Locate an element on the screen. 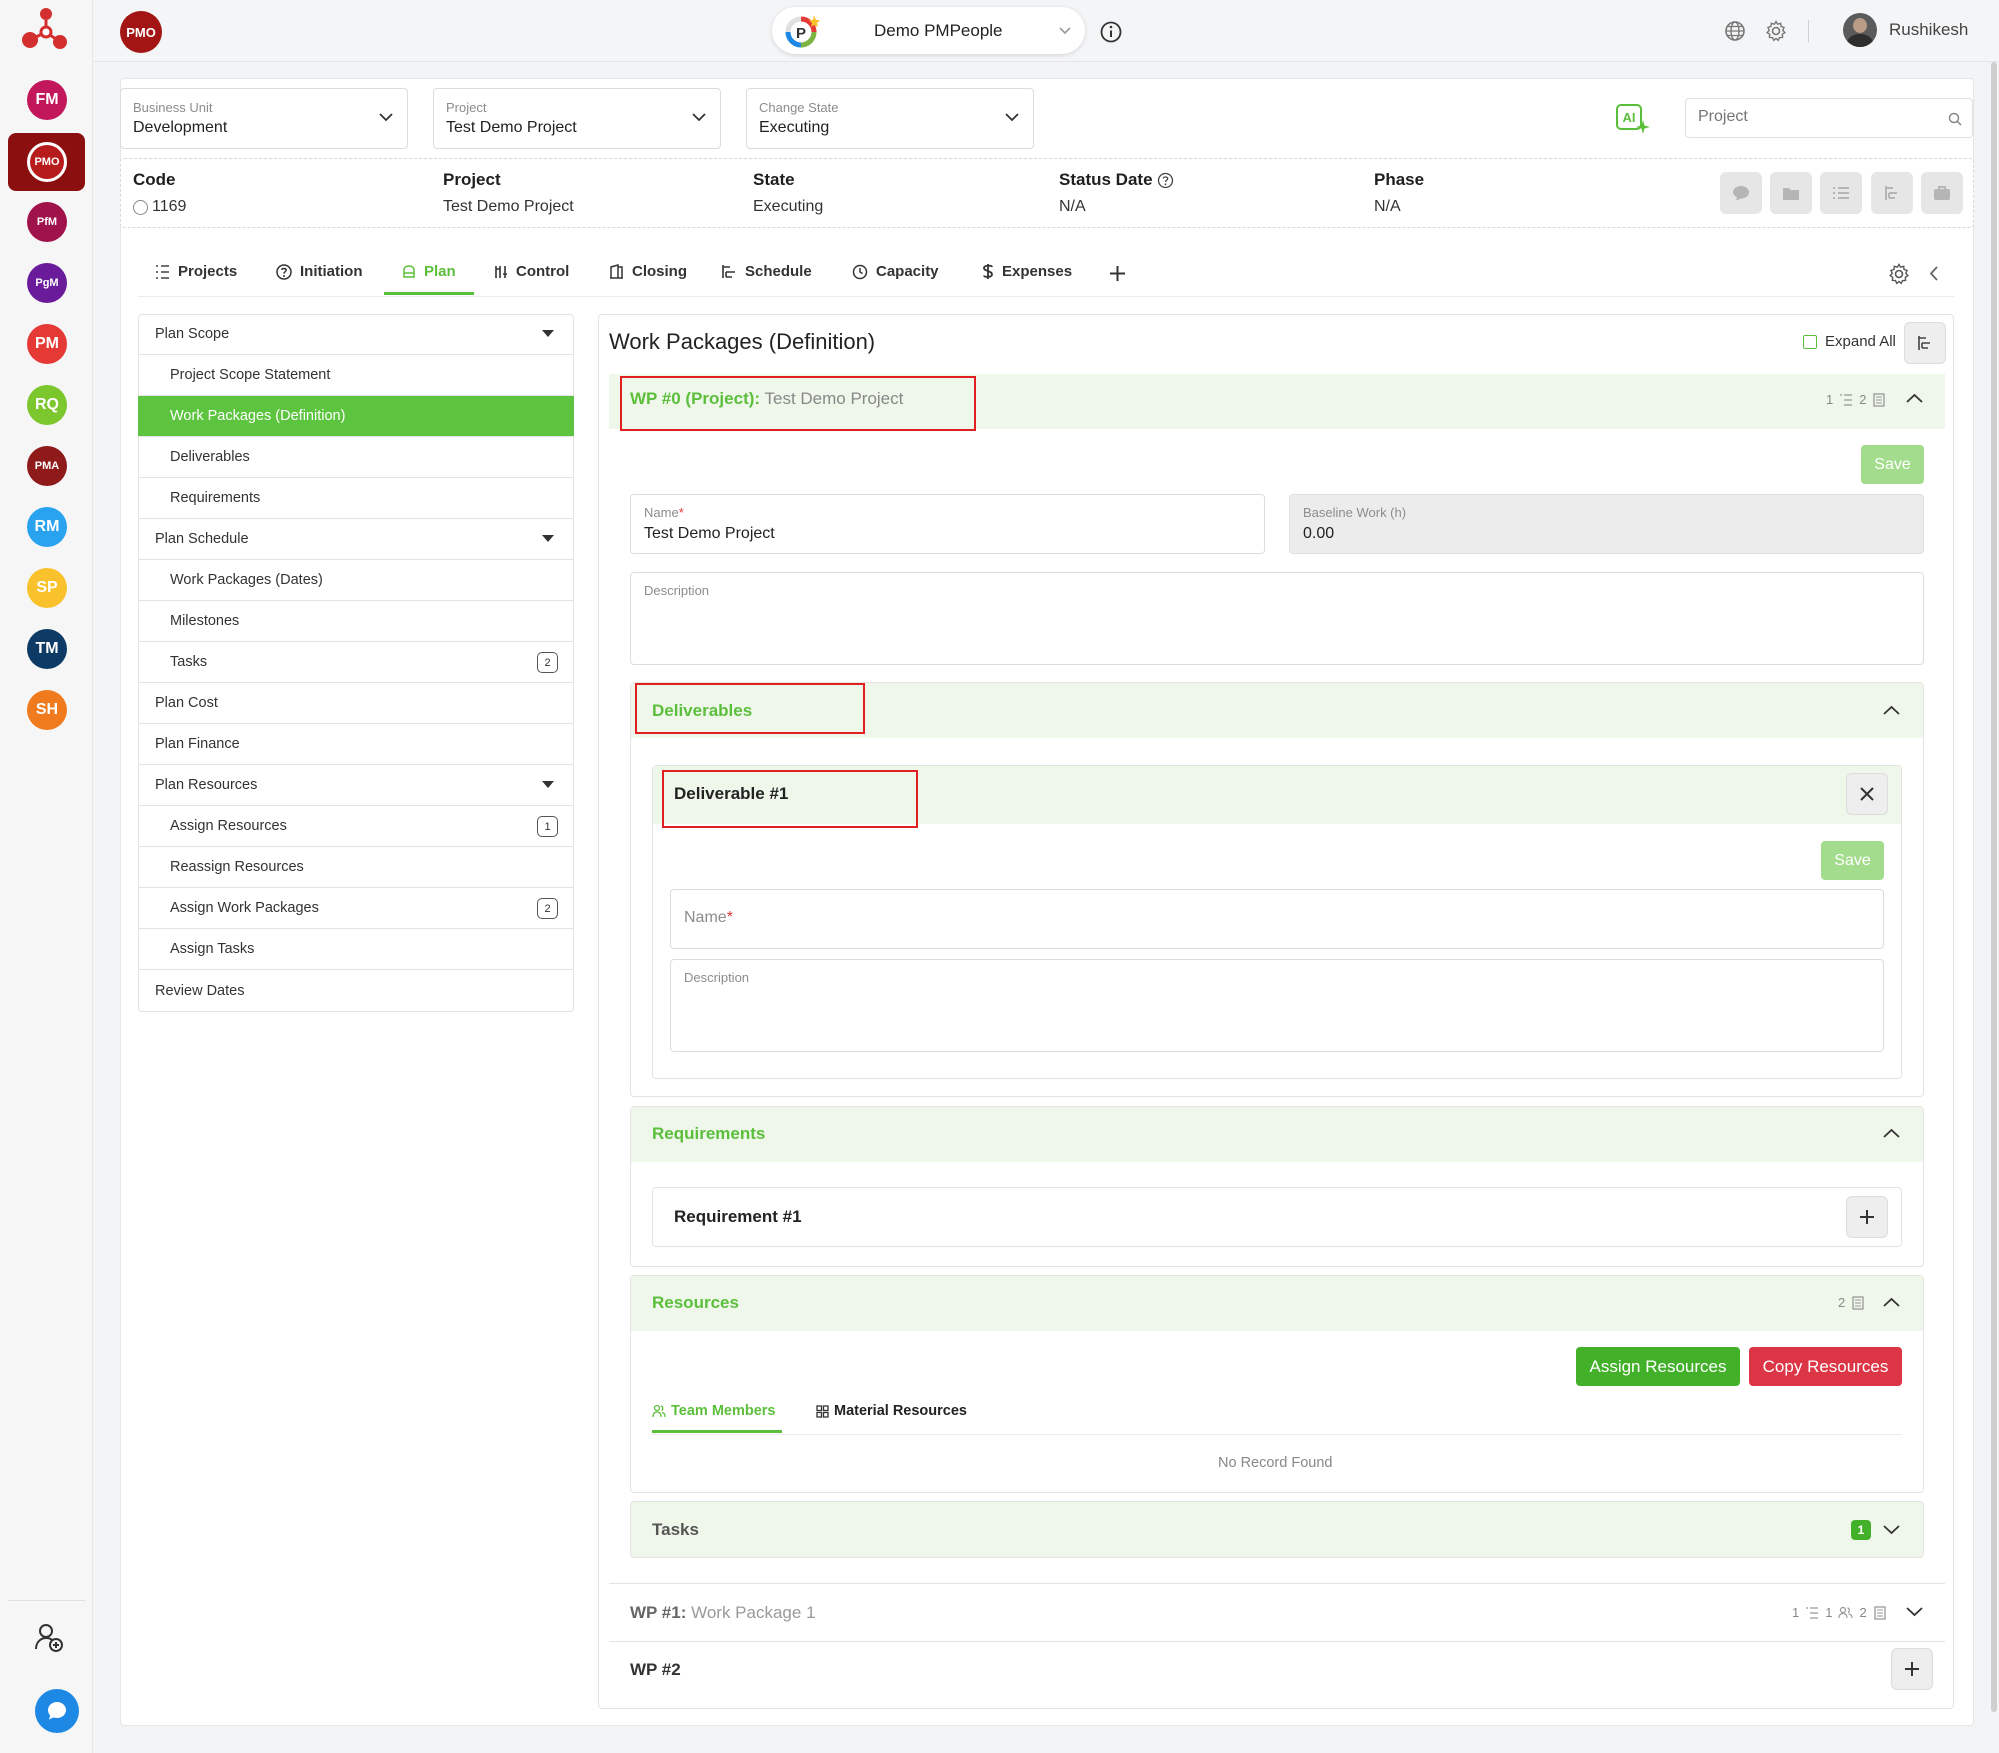  wp1-title: WP #1: Work Package 1 is located at coordinates (723, 1613).